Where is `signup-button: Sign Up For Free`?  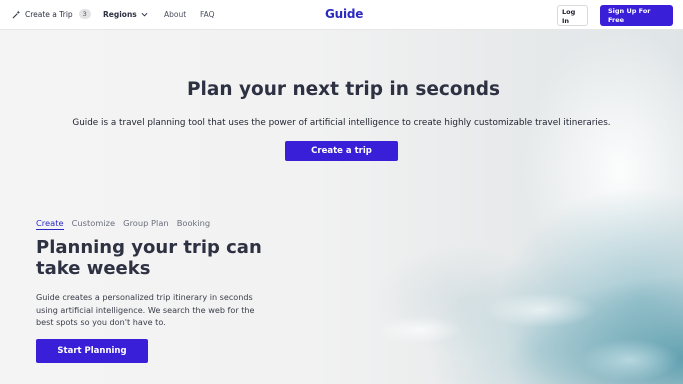 signup-button: Sign Up For Free is located at coordinates (636, 15).